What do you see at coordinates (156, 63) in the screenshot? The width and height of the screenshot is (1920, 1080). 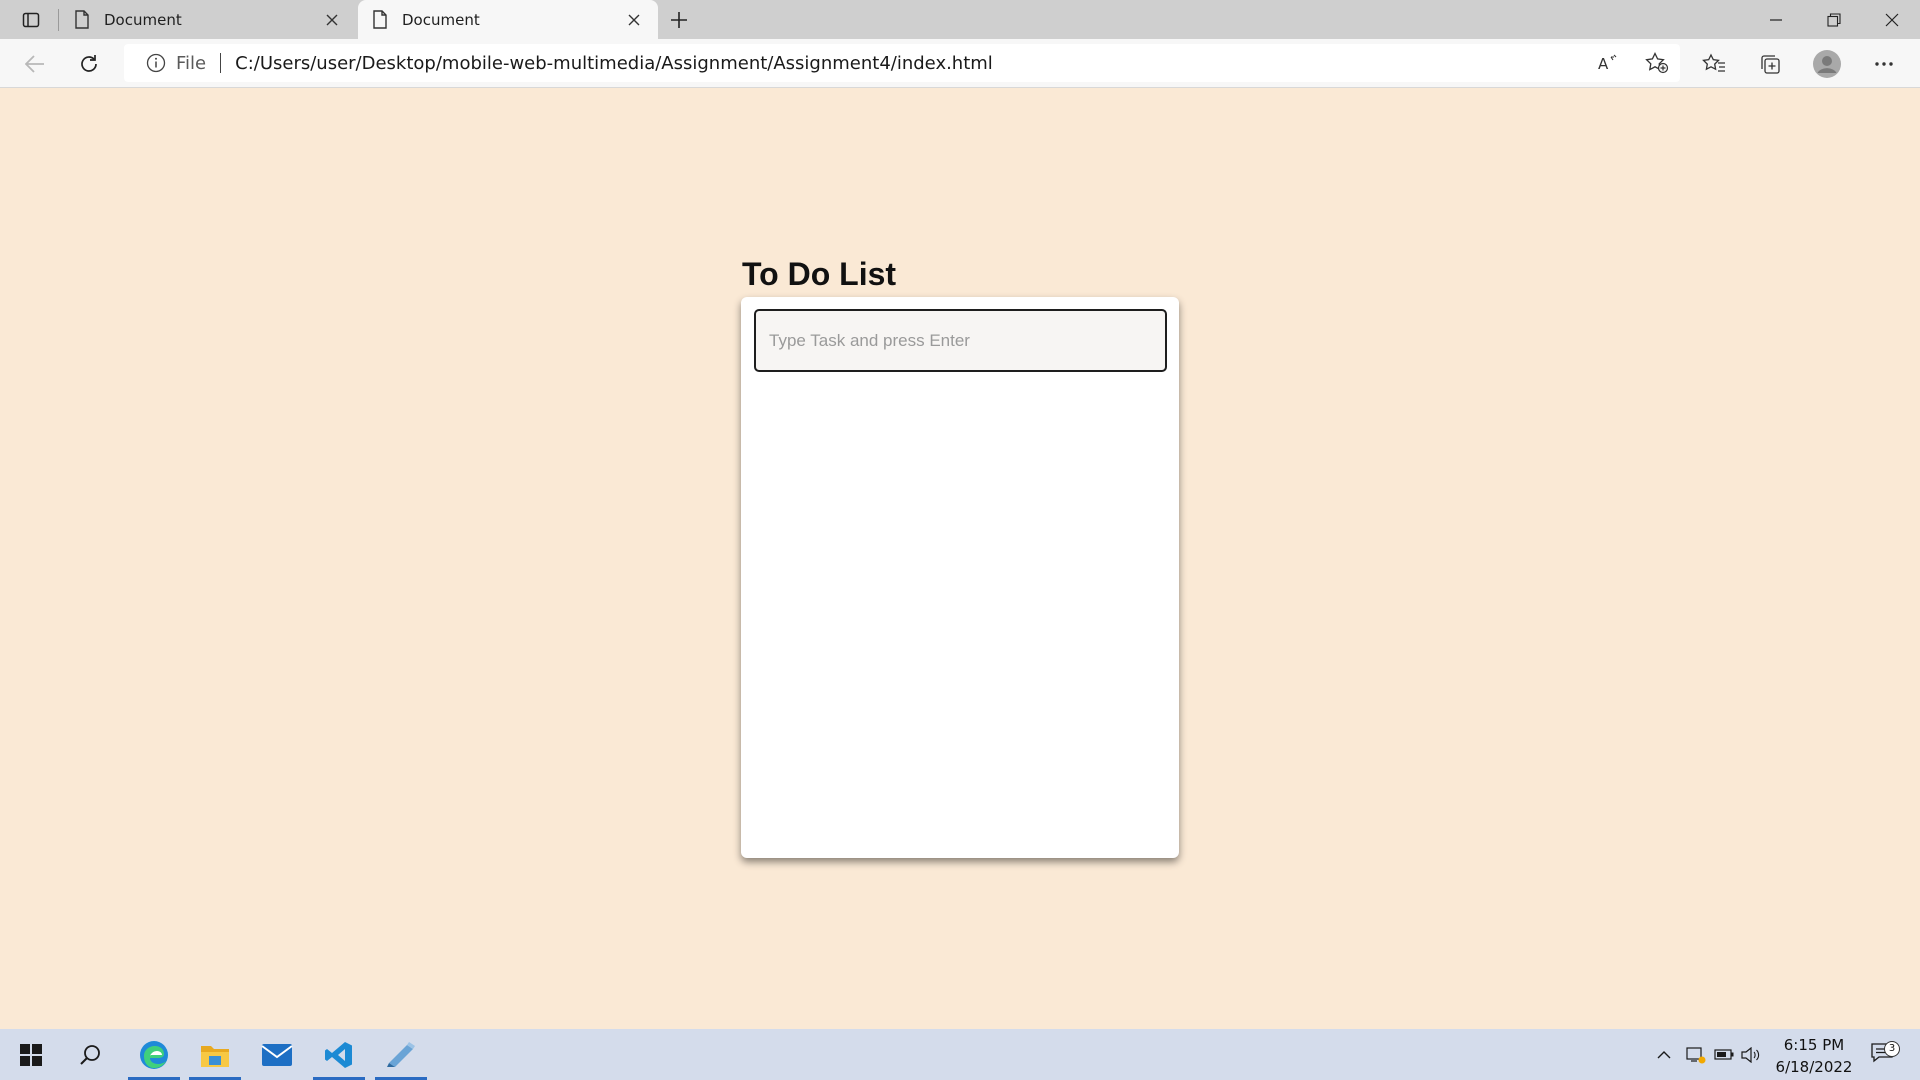 I see `info-icon` at bounding box center [156, 63].